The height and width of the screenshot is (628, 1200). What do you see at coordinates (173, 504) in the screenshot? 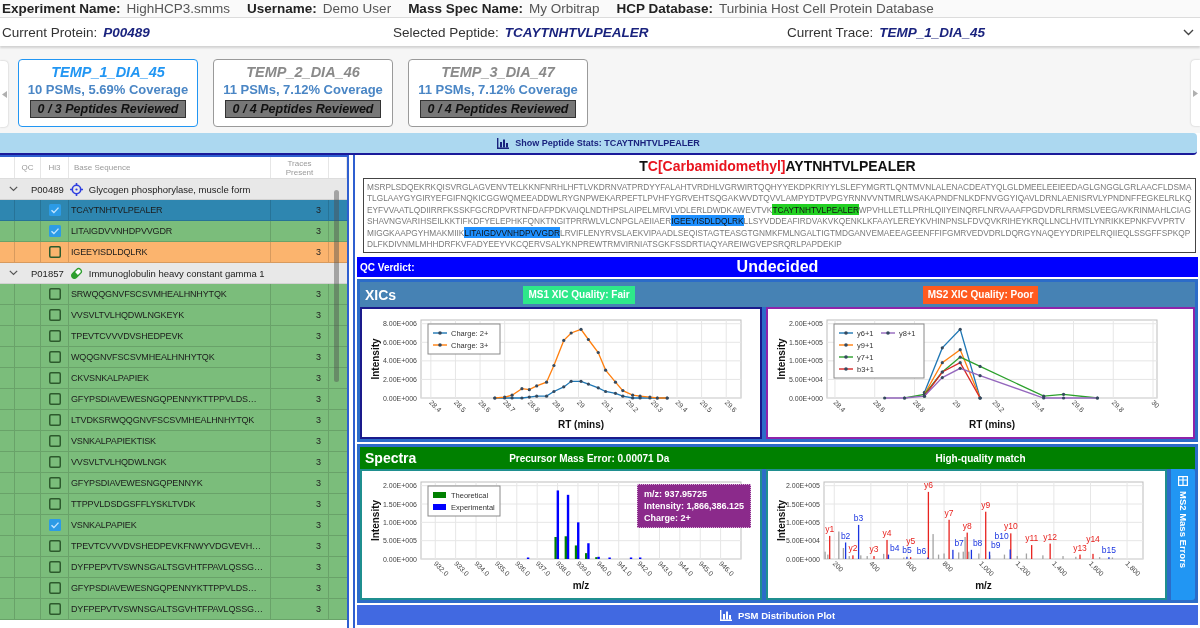
I see `peptide-row: TTPPVLDSDGSFFLYSKLTVDK 3` at bounding box center [173, 504].